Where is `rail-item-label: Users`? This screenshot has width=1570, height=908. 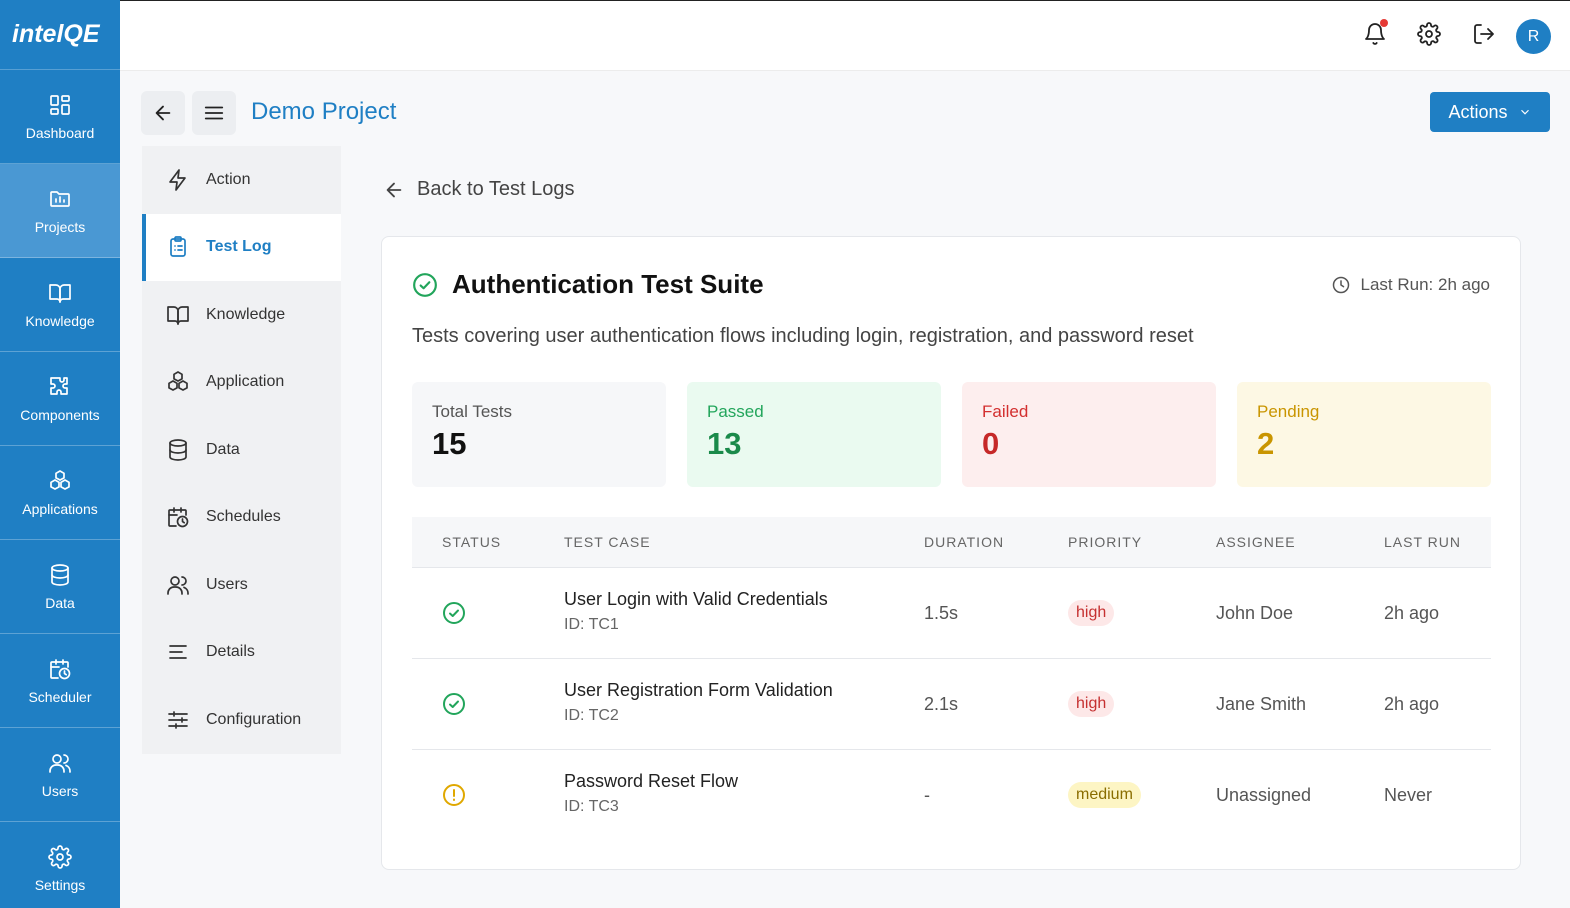 rail-item-label: Users is located at coordinates (60, 790).